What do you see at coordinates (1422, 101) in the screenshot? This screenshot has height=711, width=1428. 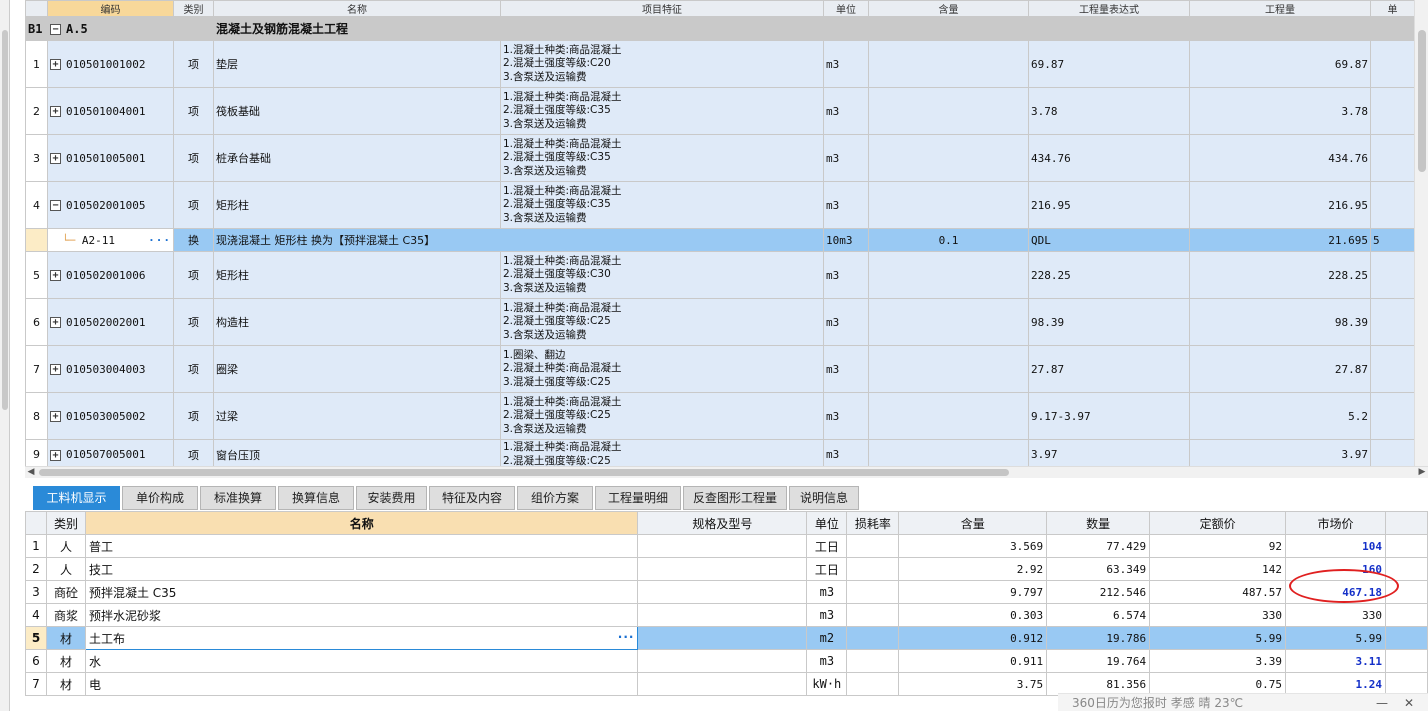 I see `upper-vscroll-thumb` at bounding box center [1422, 101].